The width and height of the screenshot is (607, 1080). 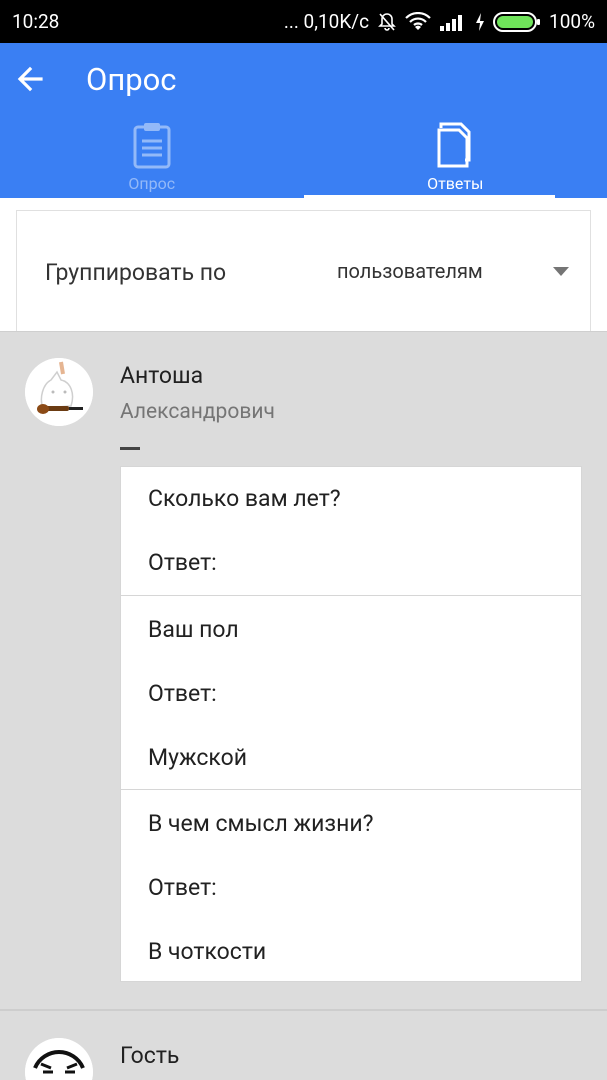 What do you see at coordinates (303, 271) in the screenshot?
I see `group-by-card: Группировать по пользователям` at bounding box center [303, 271].